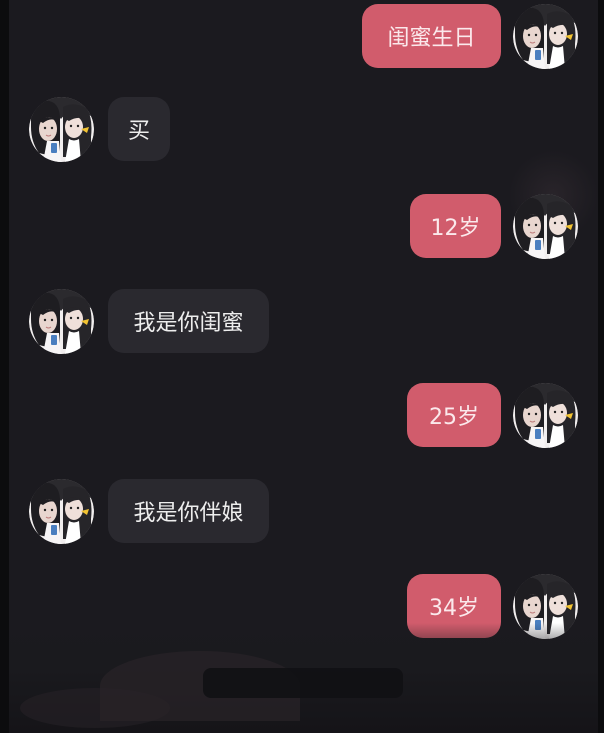 The width and height of the screenshot is (604, 733). I want to click on message-row: 12岁, so click(302, 227).